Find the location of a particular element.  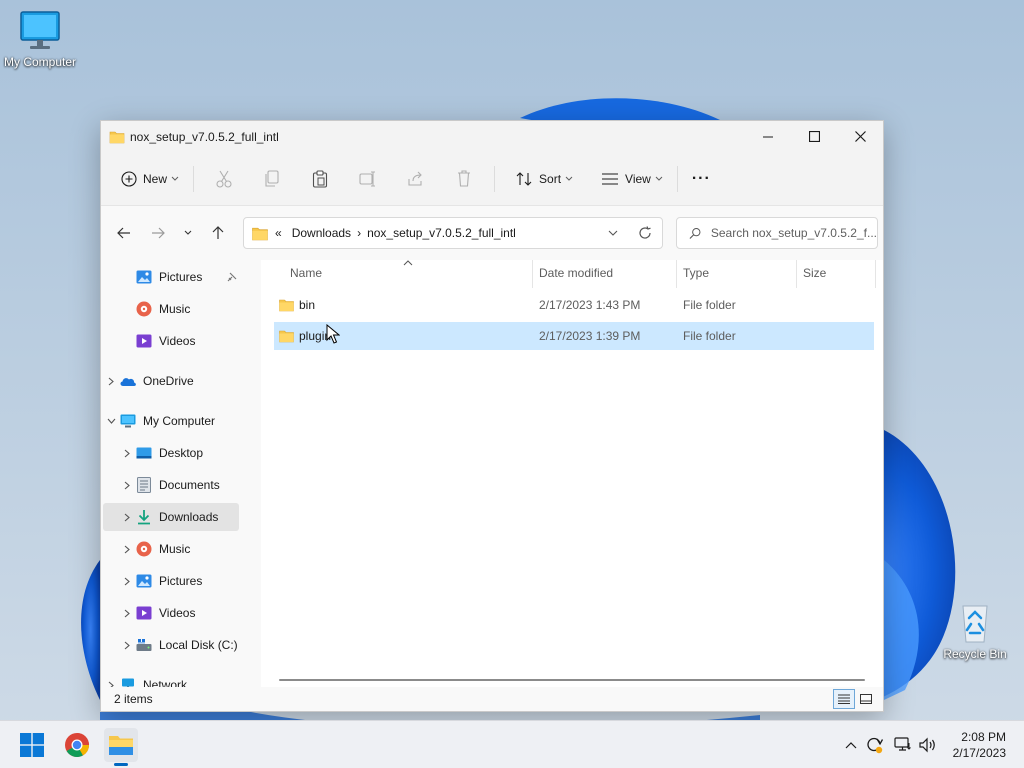

show-hidden-icons-button is located at coordinates (851, 745).